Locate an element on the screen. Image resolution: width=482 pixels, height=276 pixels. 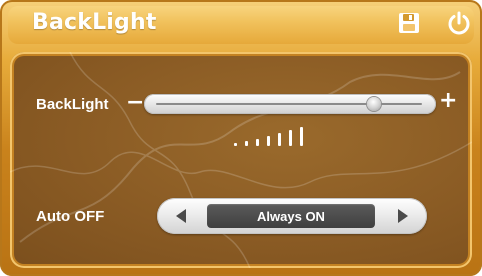
backlight-label: BackLight is located at coordinates (72, 104).